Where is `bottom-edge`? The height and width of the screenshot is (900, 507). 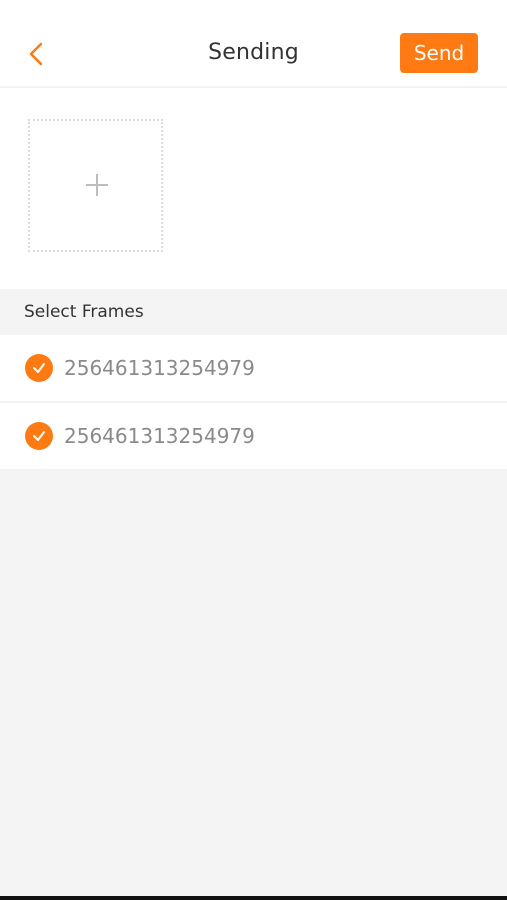 bottom-edge is located at coordinates (253, 898).